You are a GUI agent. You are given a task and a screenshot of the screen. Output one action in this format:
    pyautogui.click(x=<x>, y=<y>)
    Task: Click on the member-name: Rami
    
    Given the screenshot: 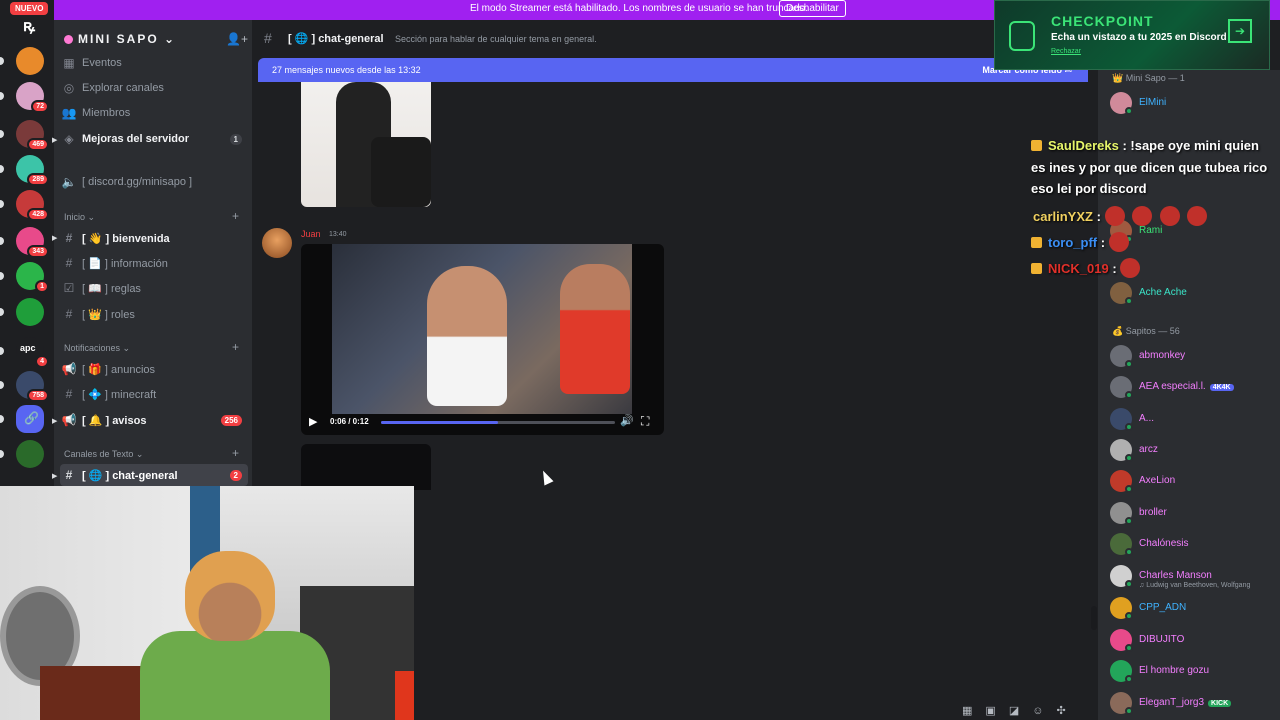 What is the action you would take?
    pyautogui.click(x=1150, y=230)
    